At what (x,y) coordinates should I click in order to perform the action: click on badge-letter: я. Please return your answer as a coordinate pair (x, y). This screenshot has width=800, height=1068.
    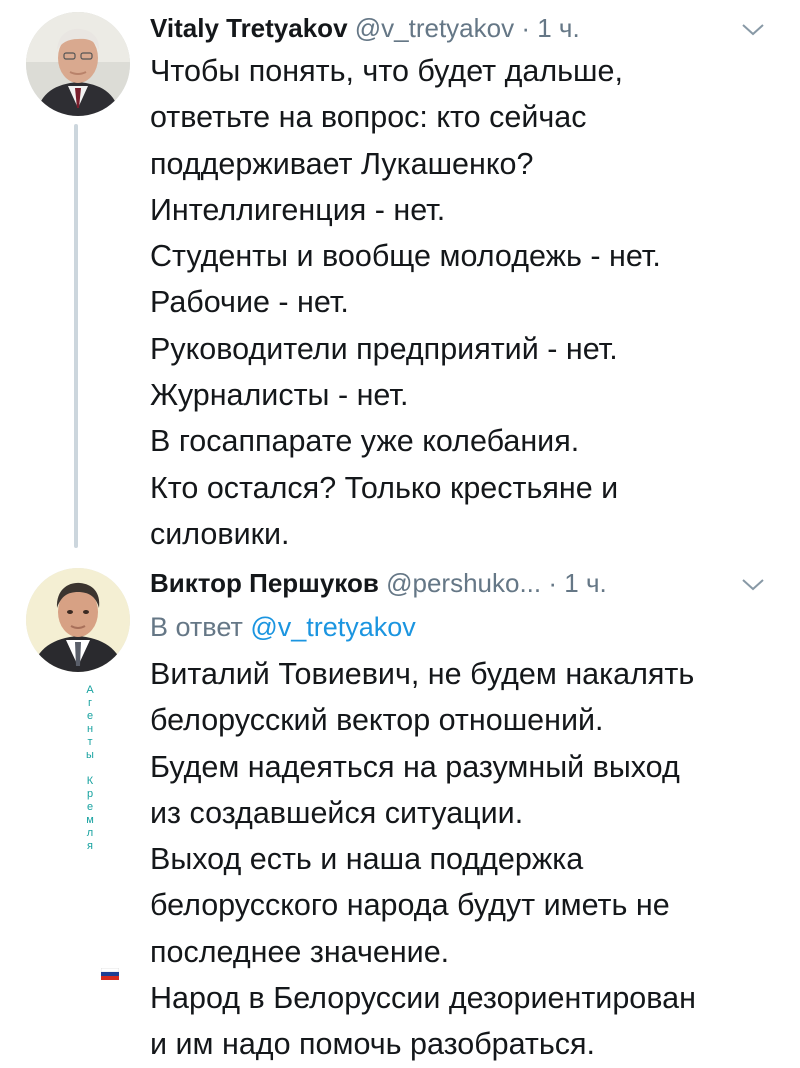
    Looking at the image, I should click on (90, 846).